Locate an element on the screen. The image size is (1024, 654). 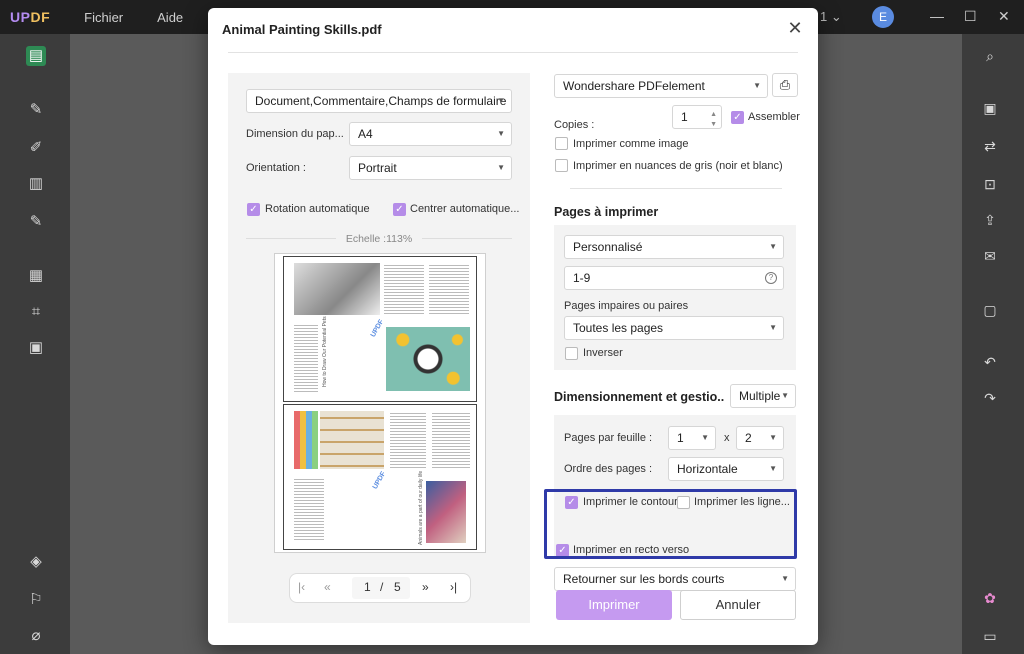
highlight-box is located at coordinates (670, 524).